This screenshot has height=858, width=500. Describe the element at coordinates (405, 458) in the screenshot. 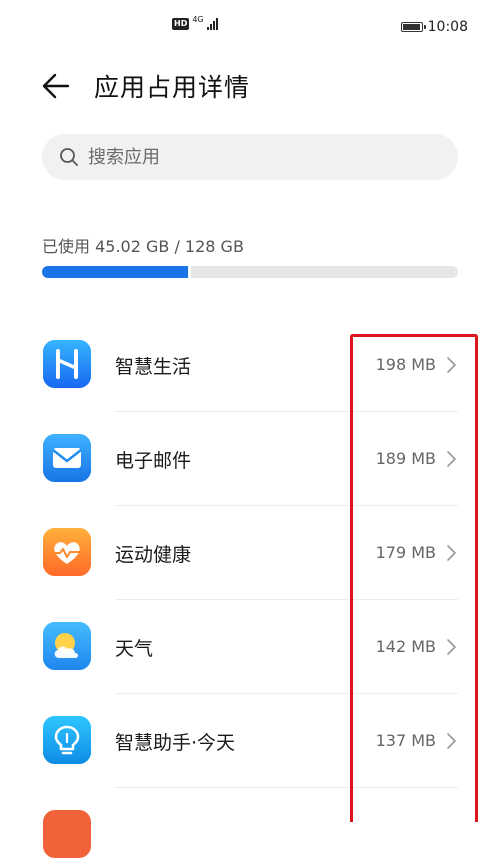

I see `app-size: 189 MB` at that location.